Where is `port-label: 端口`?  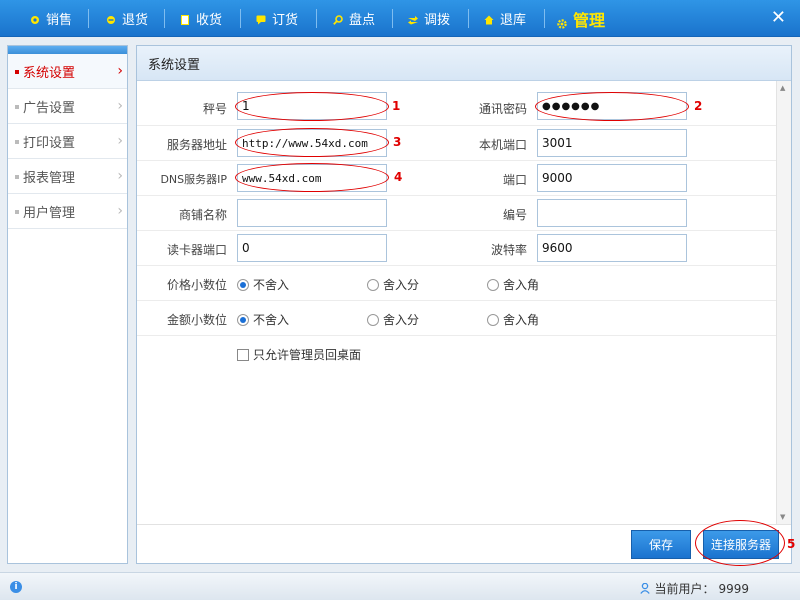
port-label: 端口 is located at coordinates (514, 180).